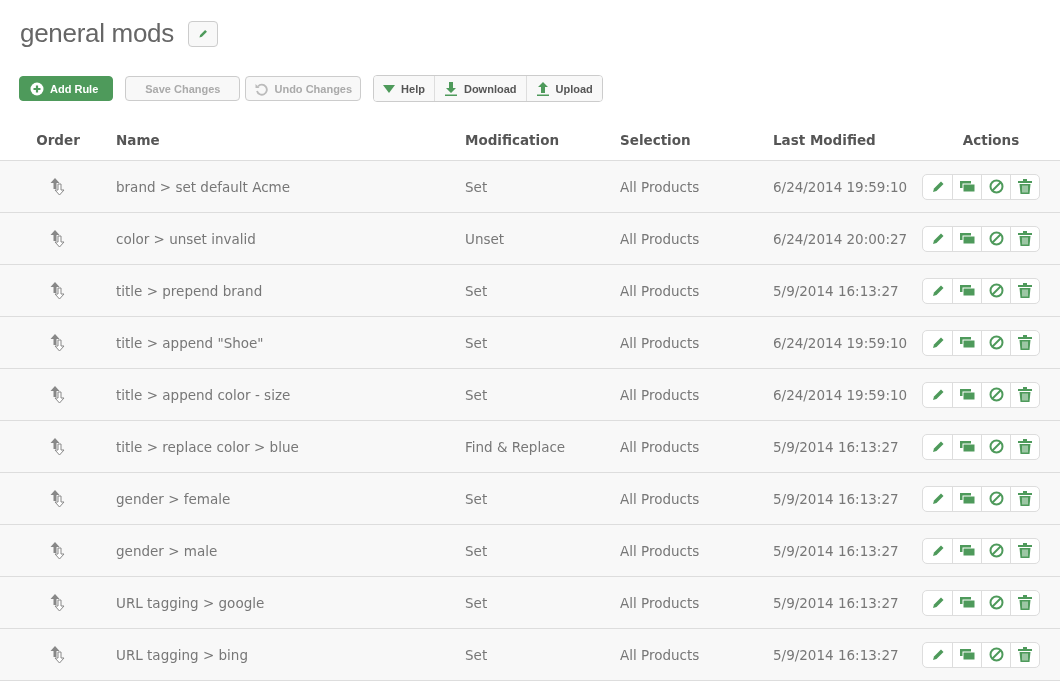 The width and height of the screenshot is (1060, 681). What do you see at coordinates (513, 140) in the screenshot?
I see `column-header: Modification` at bounding box center [513, 140].